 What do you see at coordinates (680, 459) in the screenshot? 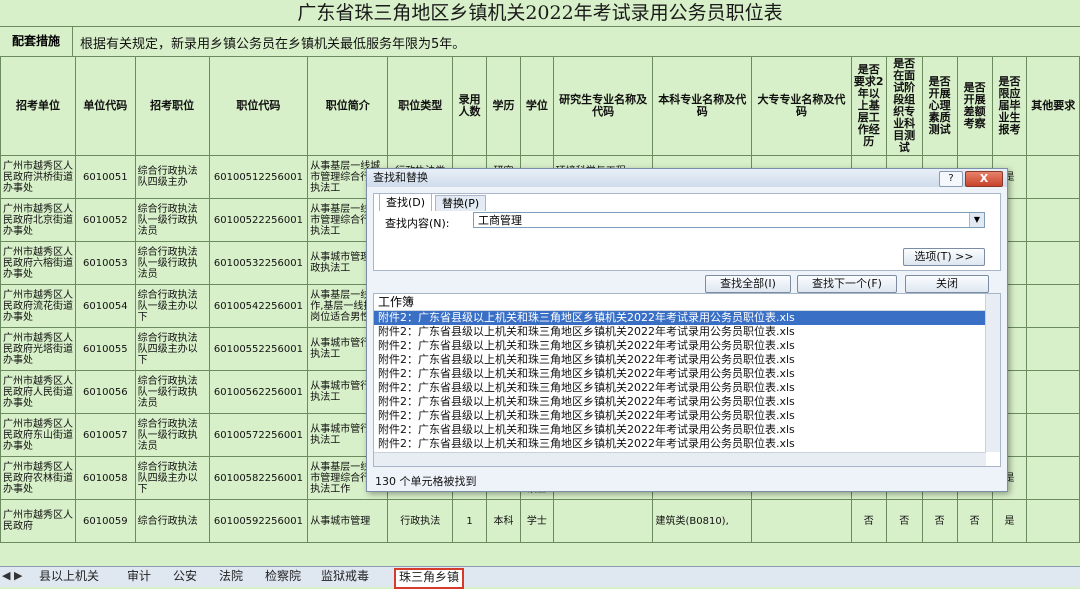
I see `horizontal-scrollbar` at bounding box center [680, 459].